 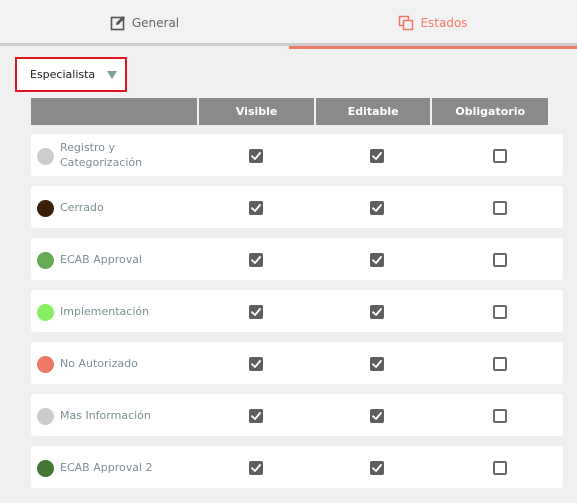 What do you see at coordinates (297, 467) in the screenshot?
I see `table-row: ECAB Approval 2` at bounding box center [297, 467].